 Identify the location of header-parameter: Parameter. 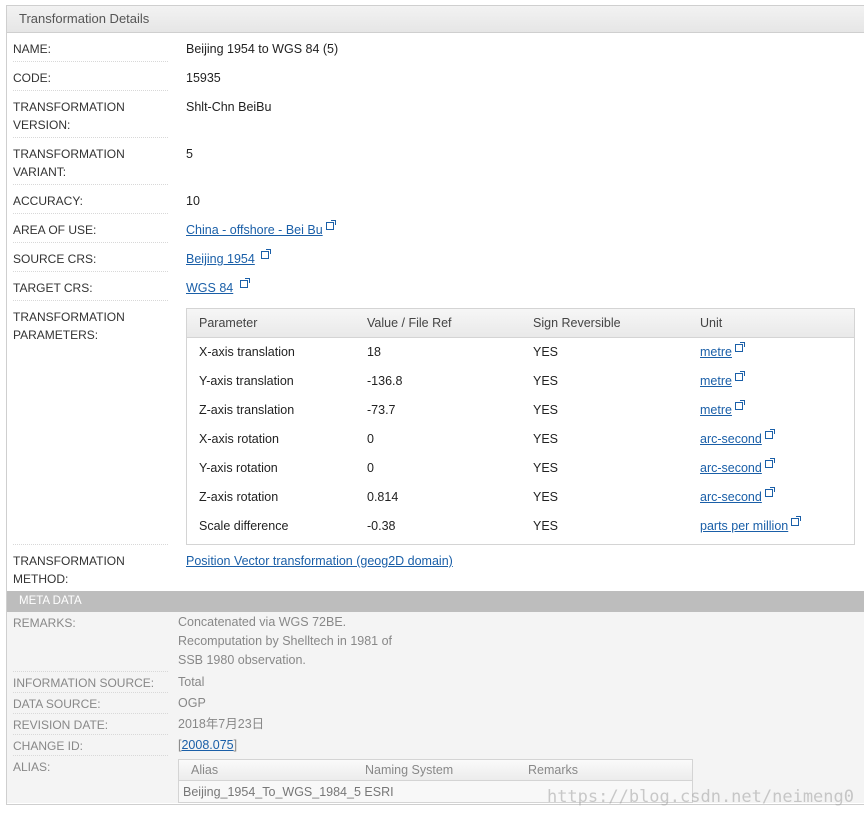
(228, 323).